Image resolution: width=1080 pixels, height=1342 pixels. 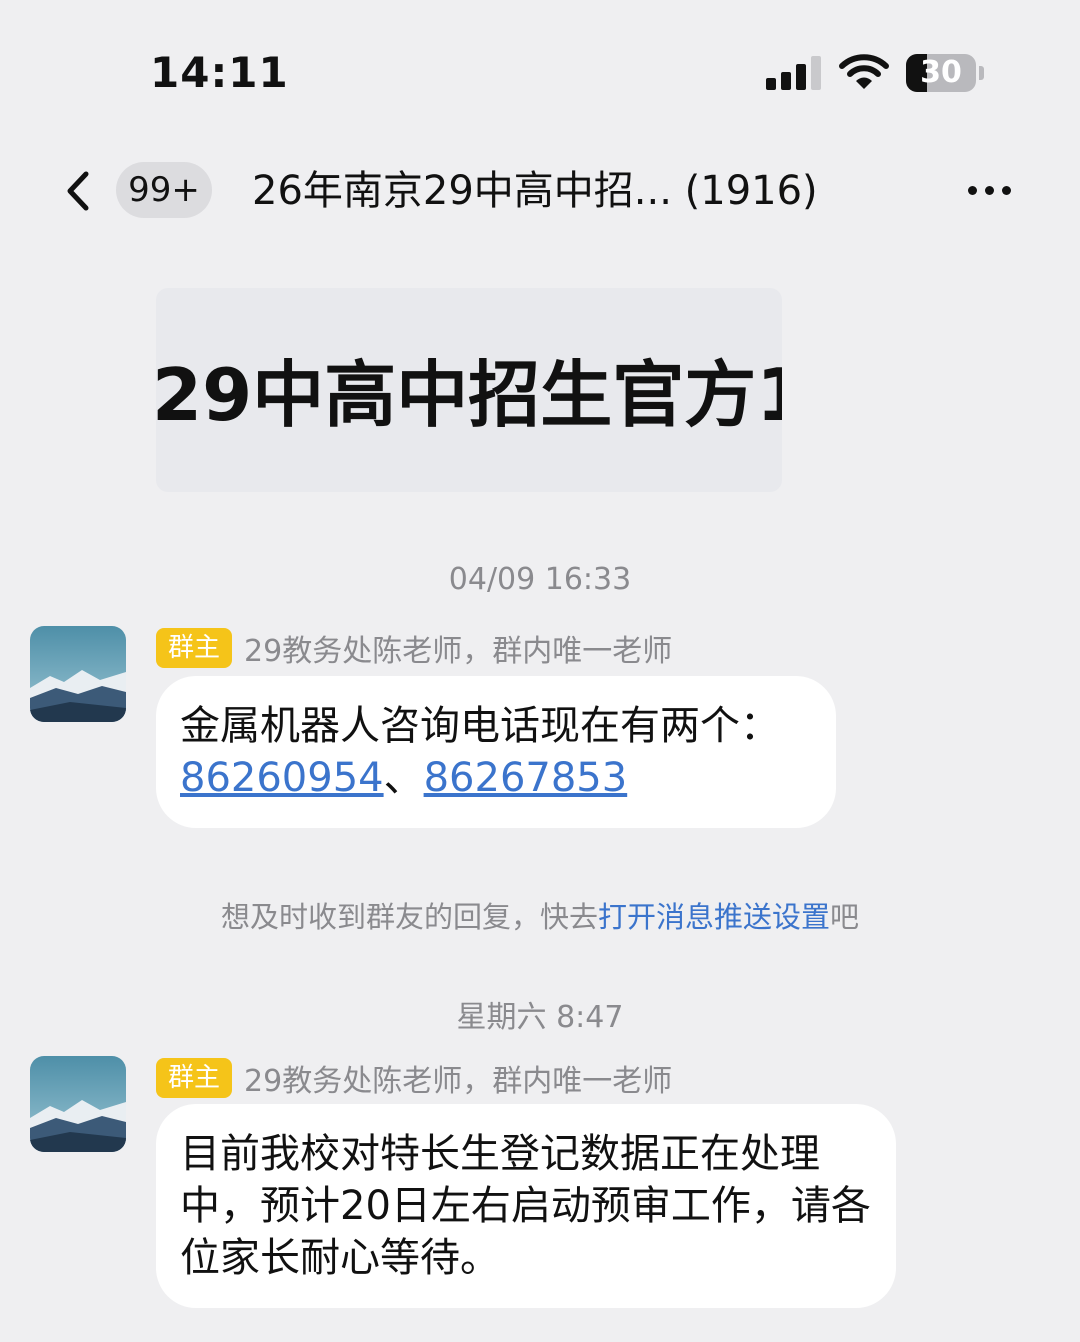 I want to click on chat-title: 26年南京29中高中招... (1916), so click(x=535, y=191).